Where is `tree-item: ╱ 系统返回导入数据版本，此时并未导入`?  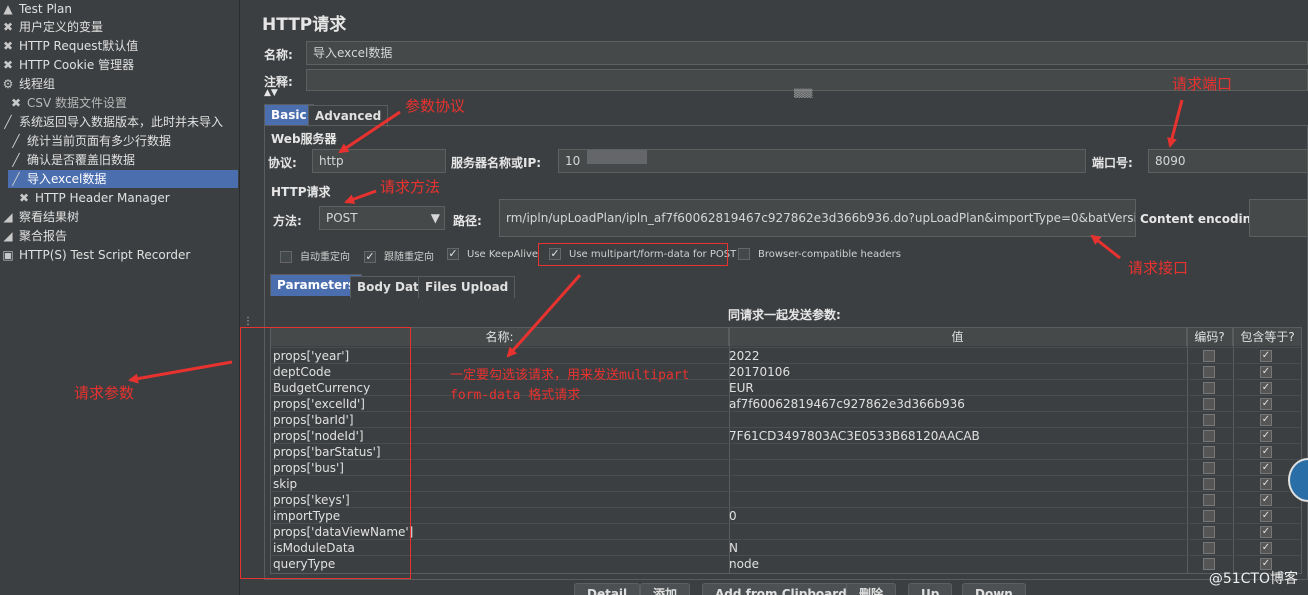 tree-item: ╱ 系统返回导入数据版本，此时并未导入 is located at coordinates (111, 122).